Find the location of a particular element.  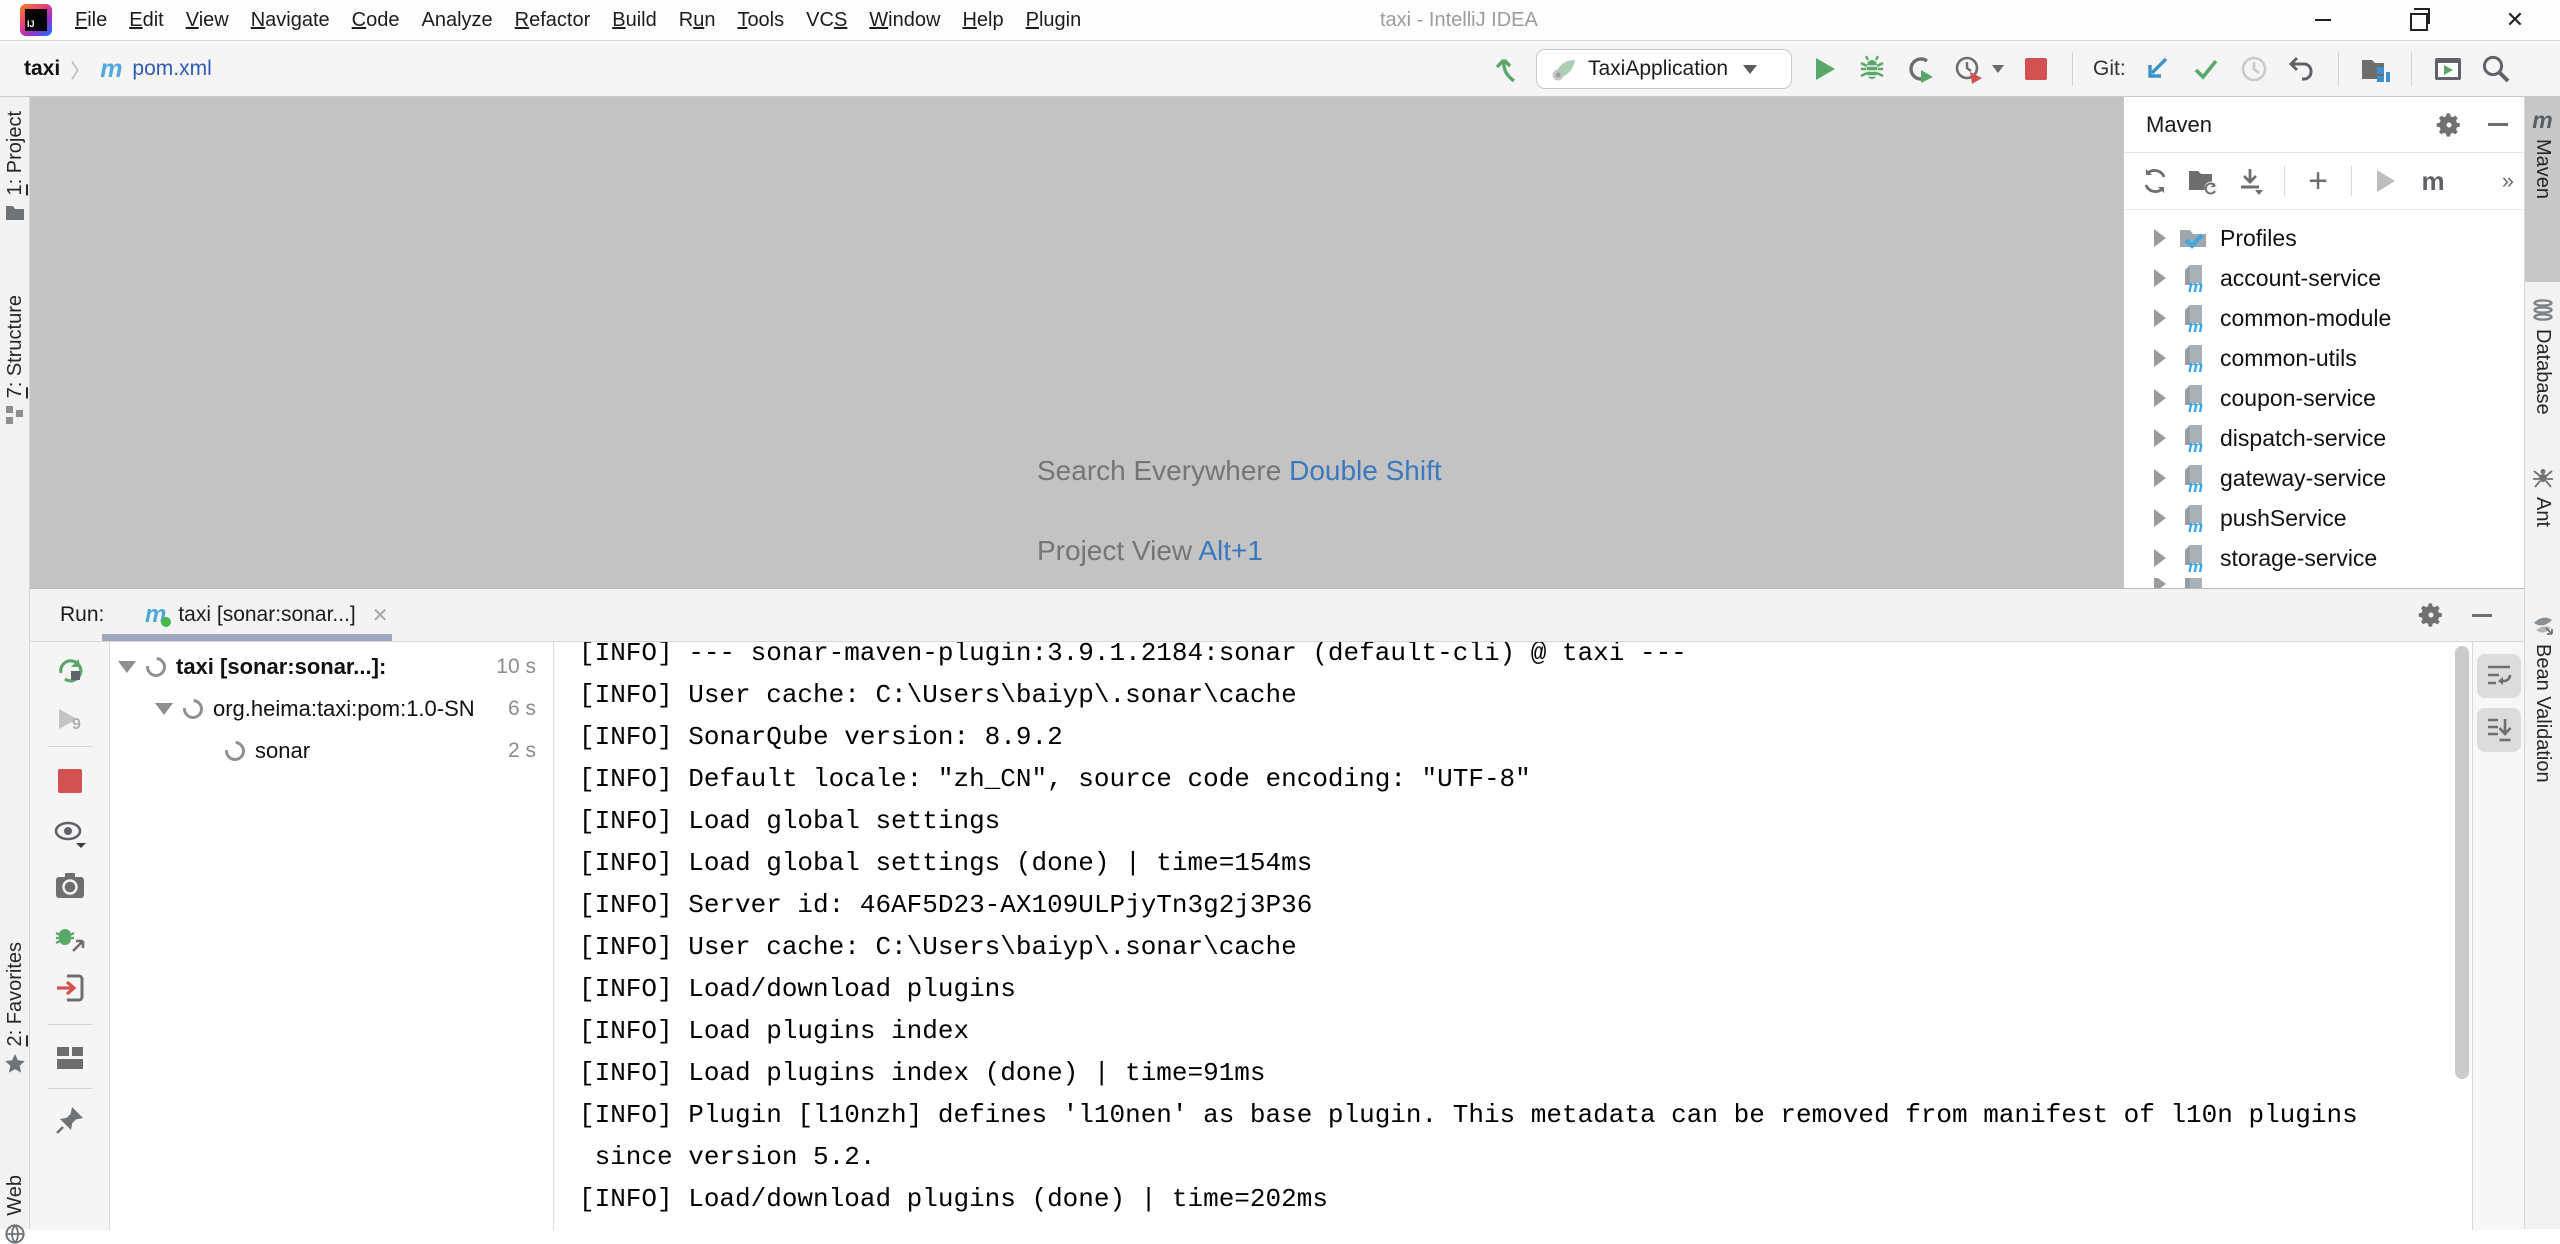

bean-validation-tab-label: Bean Validation is located at coordinates (2543, 713).